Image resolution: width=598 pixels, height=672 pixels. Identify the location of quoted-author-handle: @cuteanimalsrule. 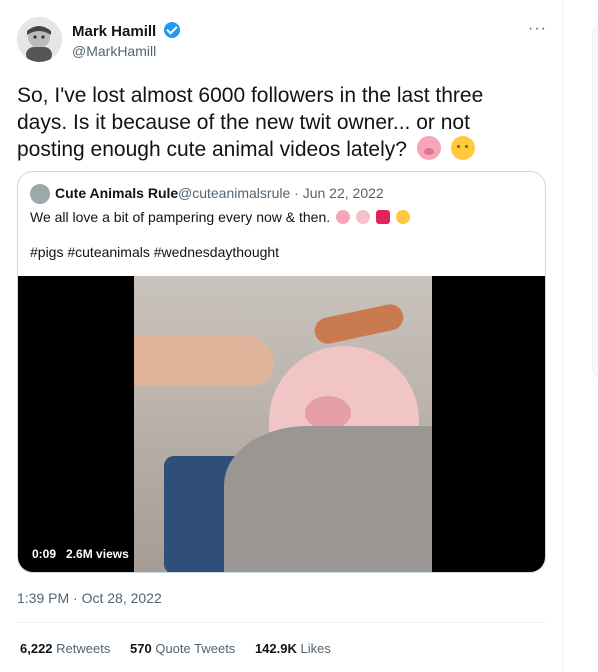
(234, 193).